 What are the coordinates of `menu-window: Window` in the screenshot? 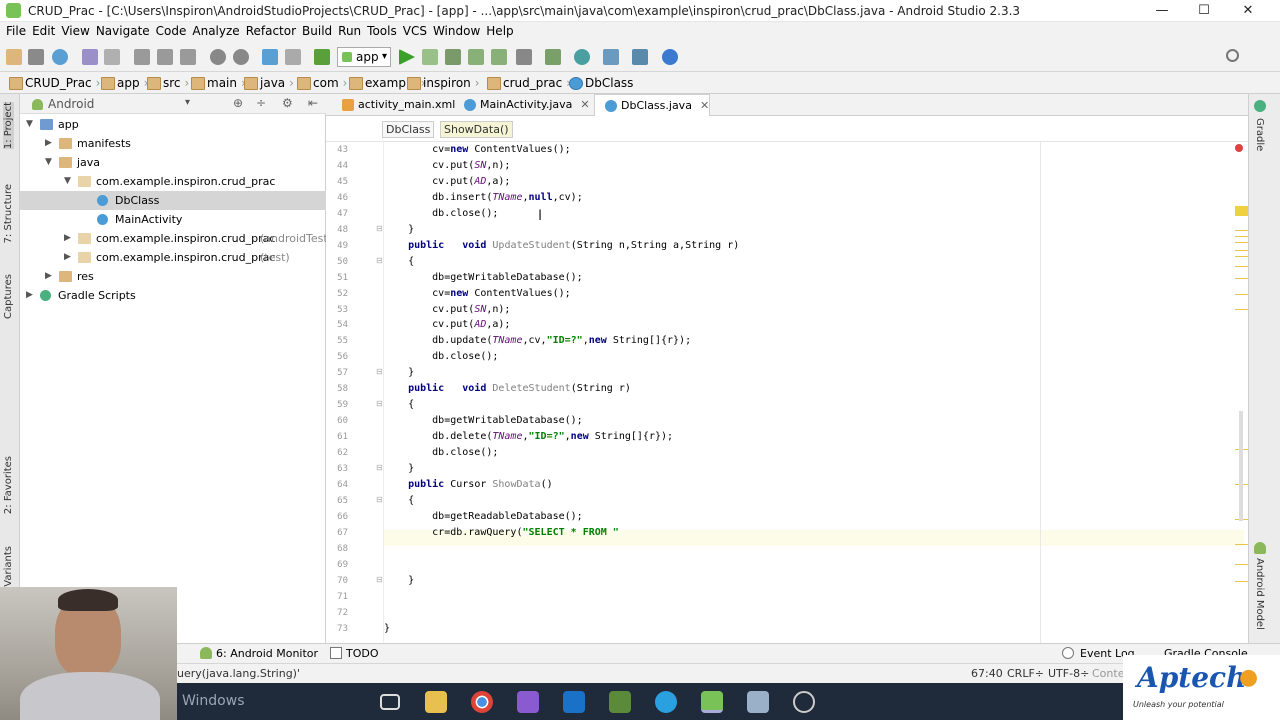 It's located at (453, 30).